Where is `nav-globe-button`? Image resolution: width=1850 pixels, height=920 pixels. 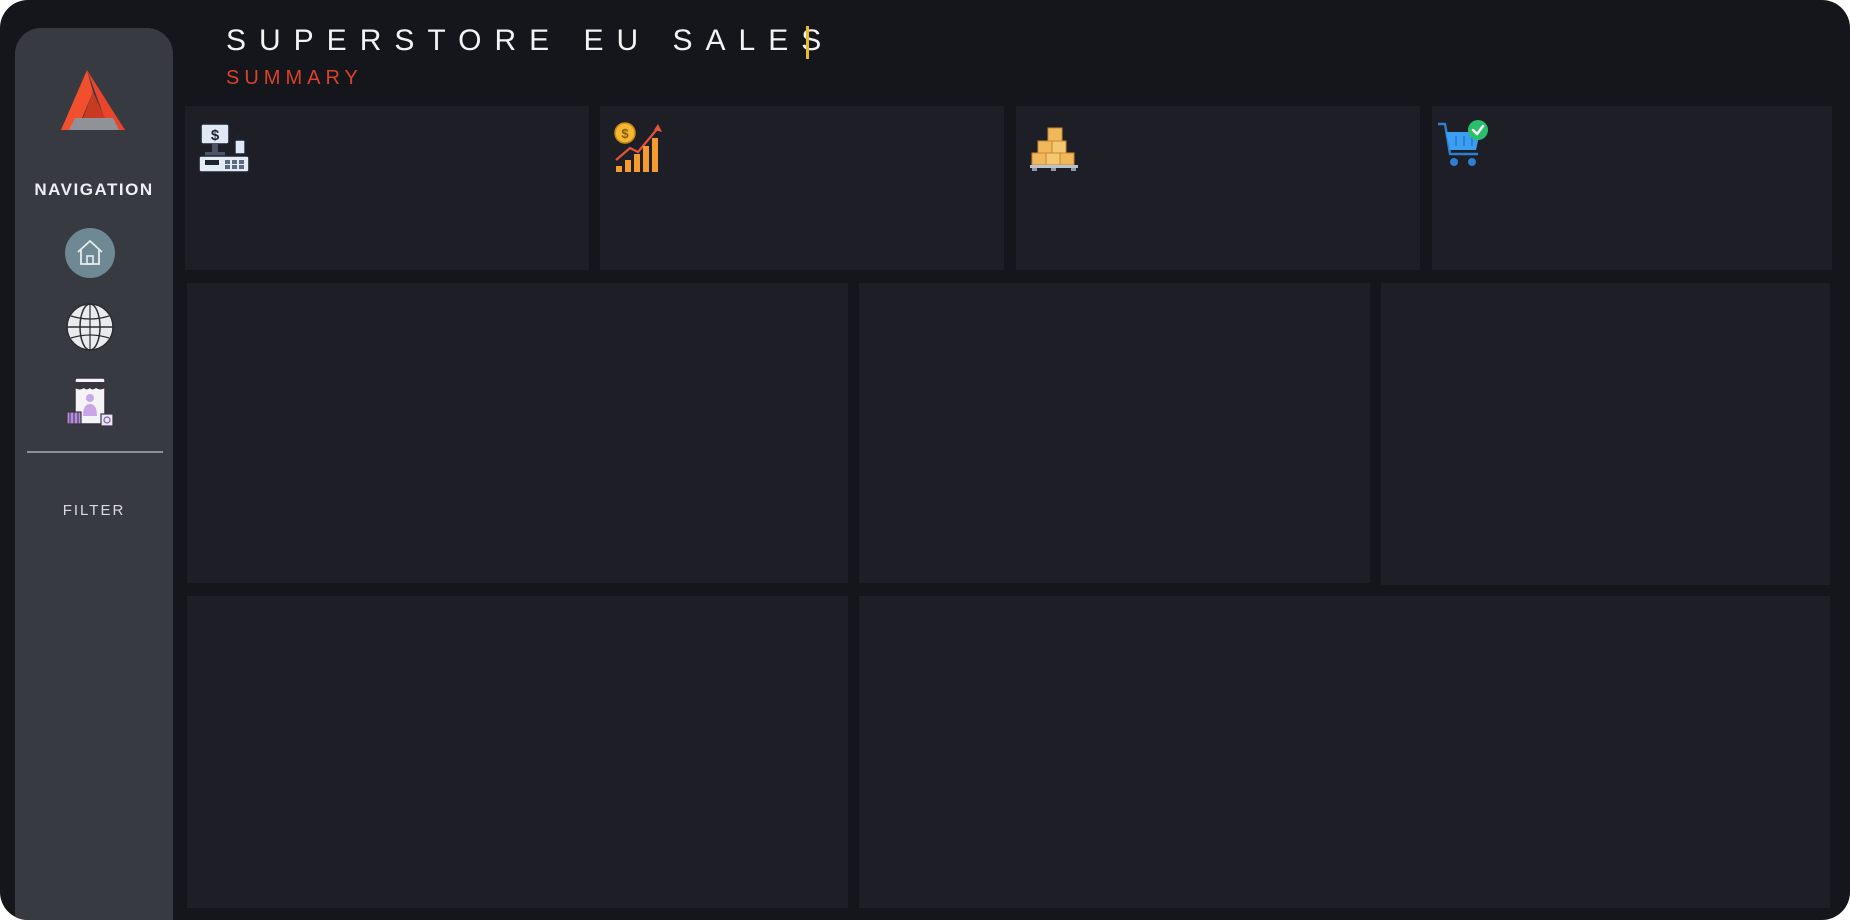
nav-globe-button is located at coordinates (90, 327).